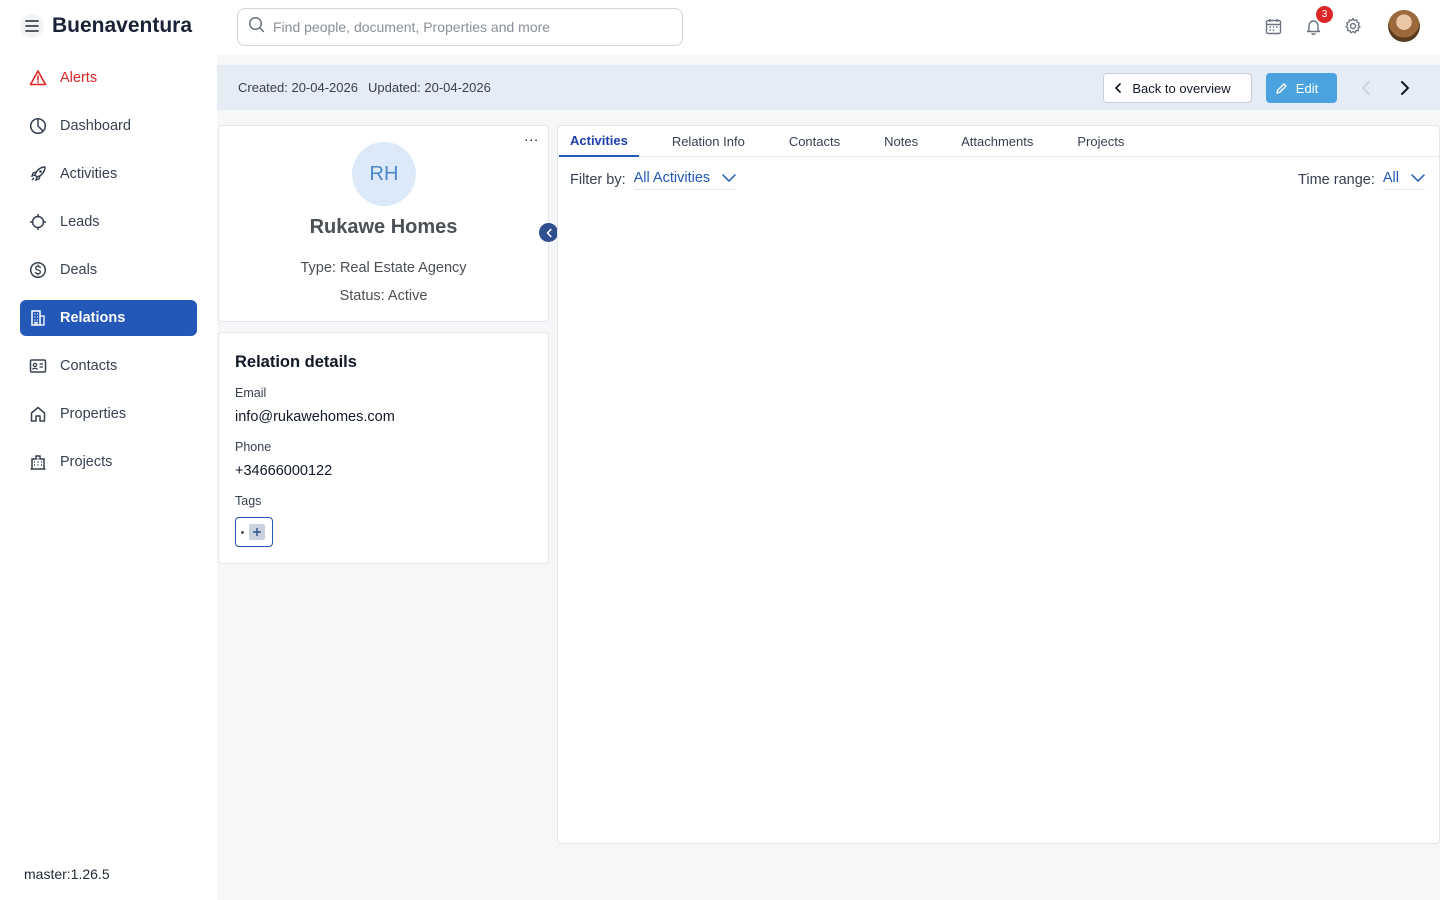 This screenshot has height=900, width=1440. Describe the element at coordinates (38, 366) in the screenshot. I see `contact-card-icon` at that location.